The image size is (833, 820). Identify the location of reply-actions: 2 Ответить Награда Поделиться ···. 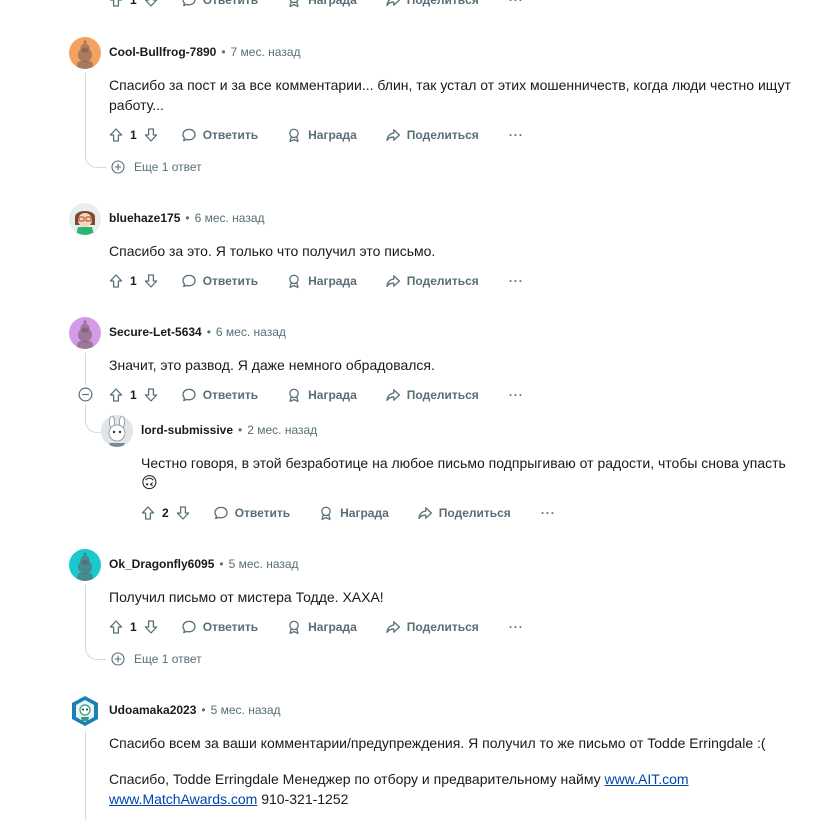
(348, 513).